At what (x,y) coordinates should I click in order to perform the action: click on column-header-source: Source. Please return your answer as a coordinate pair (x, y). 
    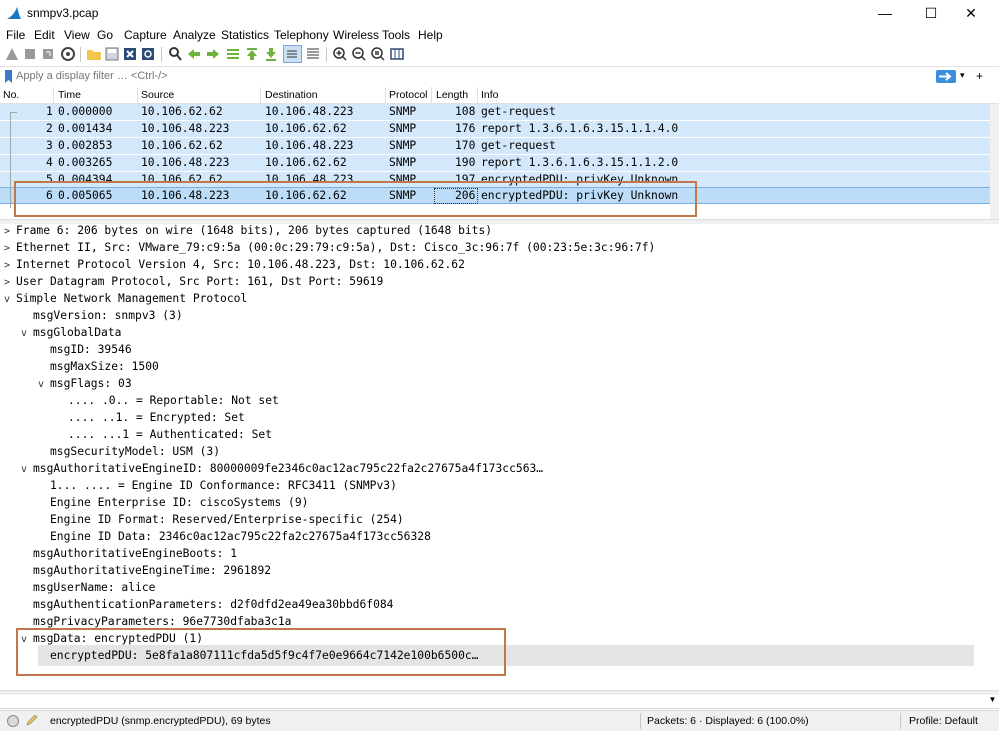
    Looking at the image, I should click on (157, 95).